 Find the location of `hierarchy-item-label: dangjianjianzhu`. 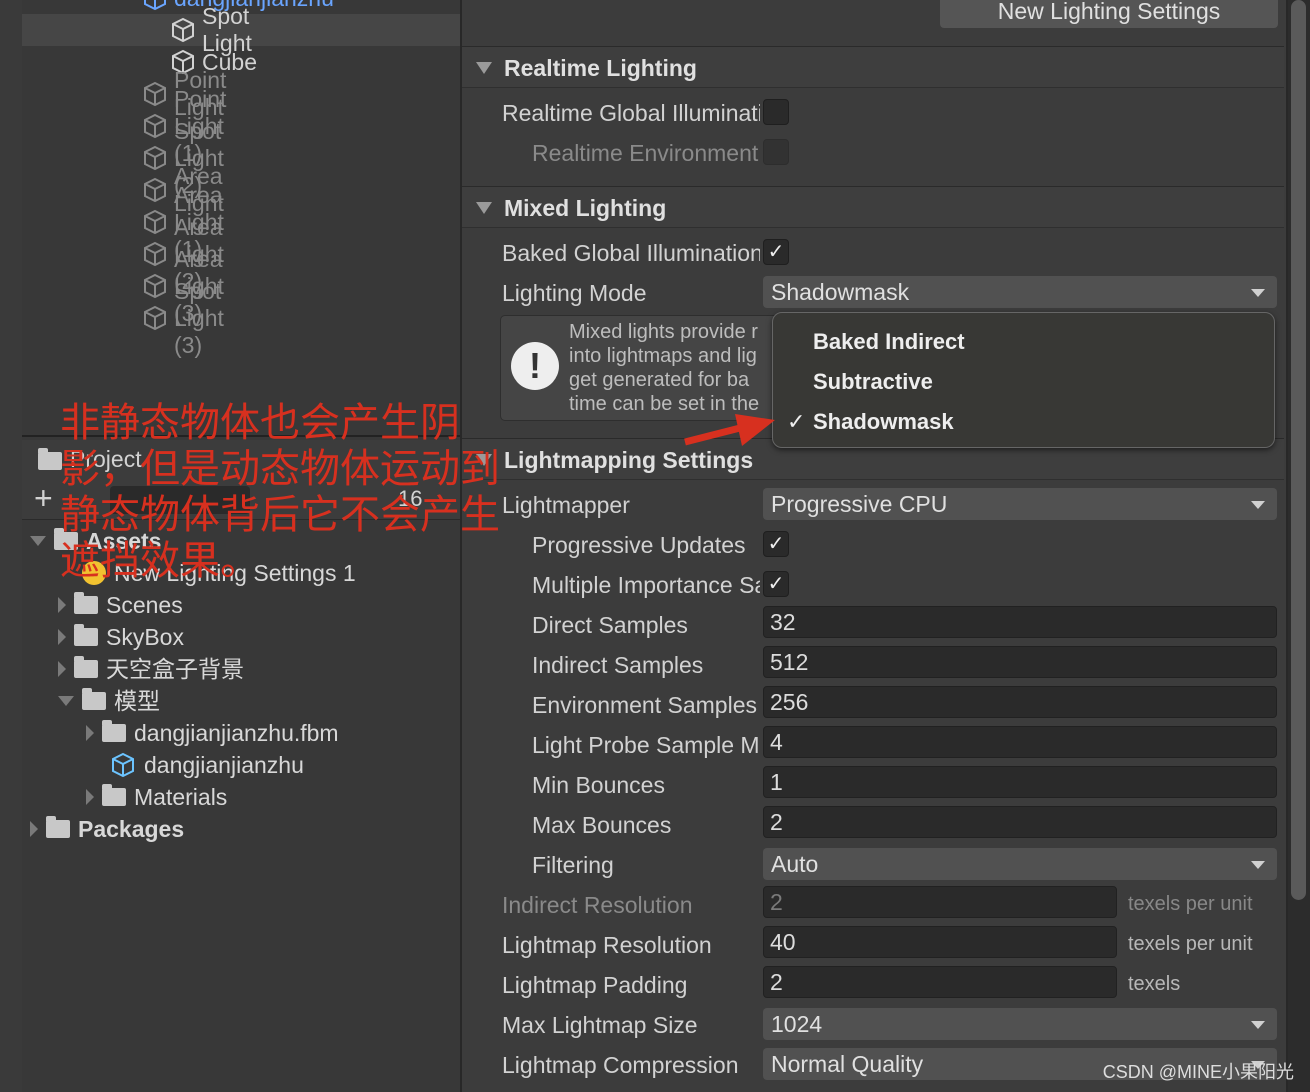

hierarchy-item-label: dangjianjianzhu is located at coordinates (254, 6).